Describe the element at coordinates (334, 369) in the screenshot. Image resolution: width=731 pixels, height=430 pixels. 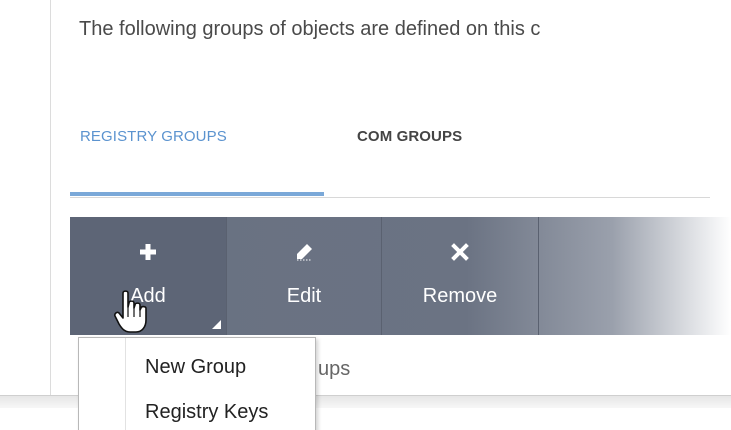
I see `groups-heading-partial: ups` at that location.